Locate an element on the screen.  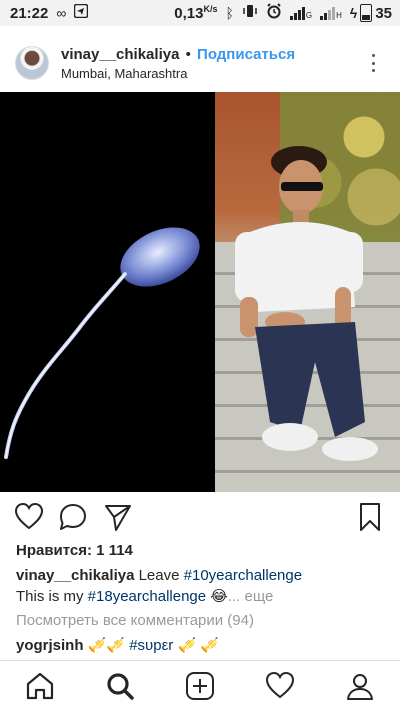
caption-text: Leave is located at coordinates (159, 575).